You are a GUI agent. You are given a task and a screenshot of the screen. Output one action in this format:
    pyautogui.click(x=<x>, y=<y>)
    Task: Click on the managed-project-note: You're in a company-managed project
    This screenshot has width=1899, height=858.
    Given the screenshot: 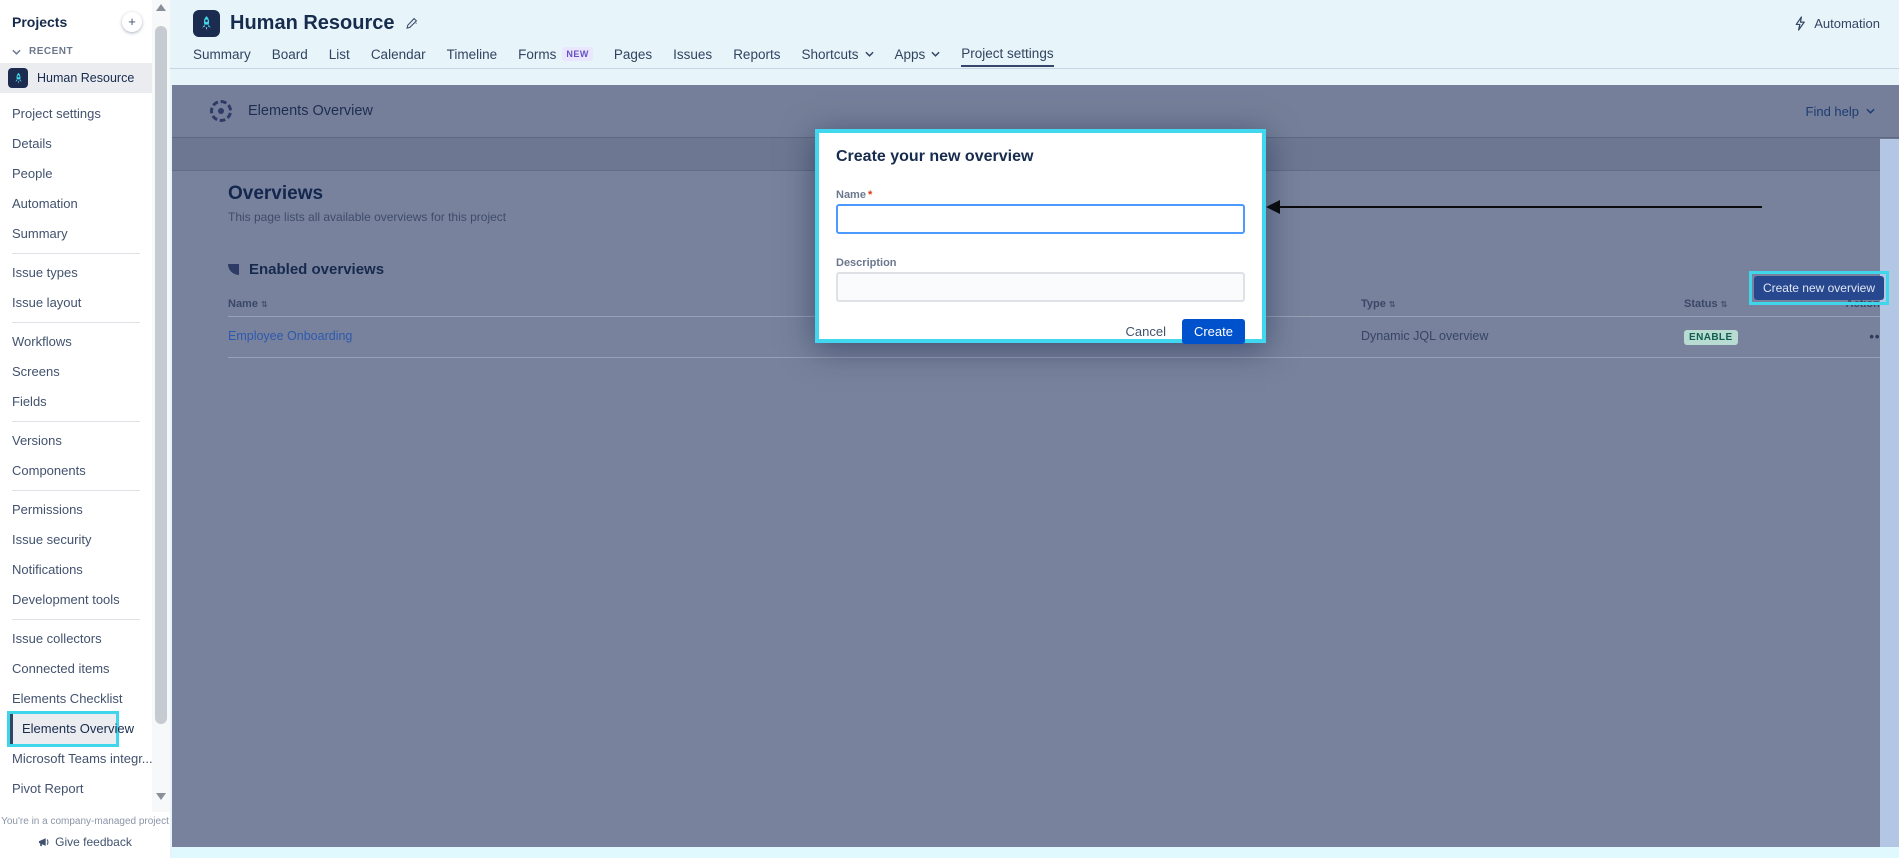 What is the action you would take?
    pyautogui.click(x=85, y=821)
    